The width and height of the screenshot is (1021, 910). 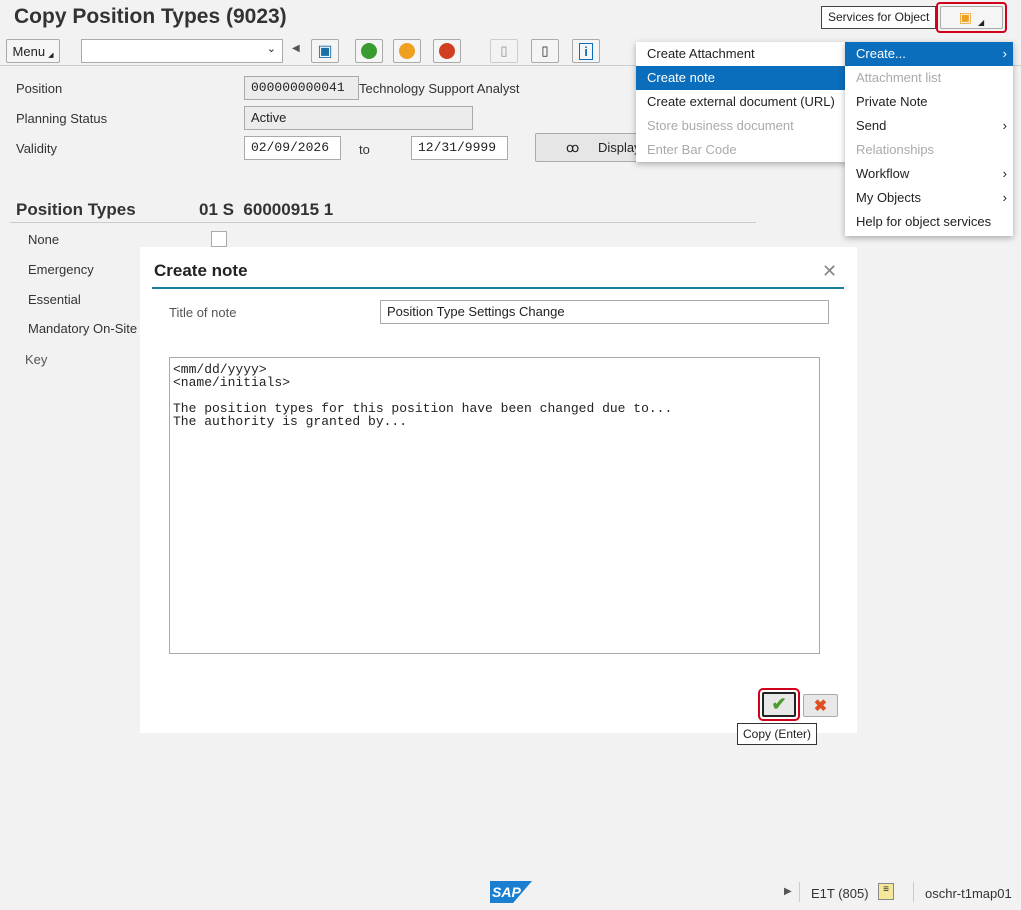 What do you see at coordinates (886, 891) in the screenshot?
I see `system-menu-icon: ≡` at bounding box center [886, 891].